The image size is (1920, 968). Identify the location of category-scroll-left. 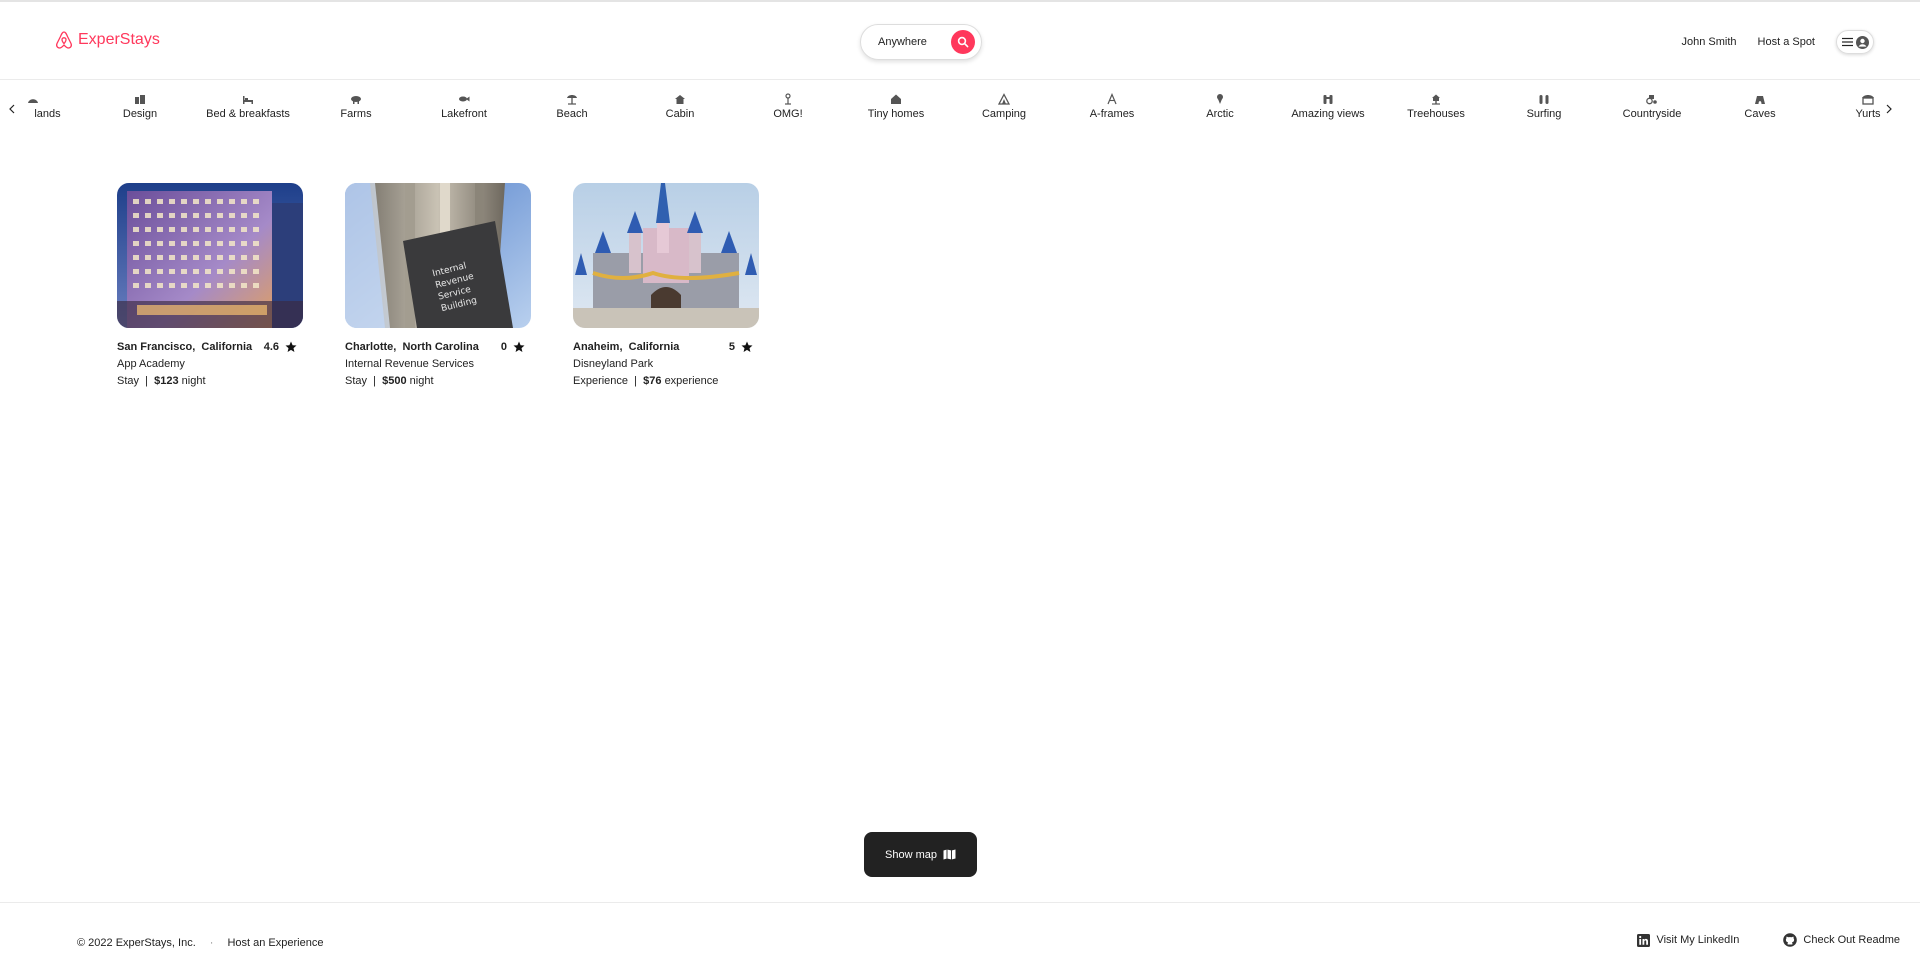
(12, 110).